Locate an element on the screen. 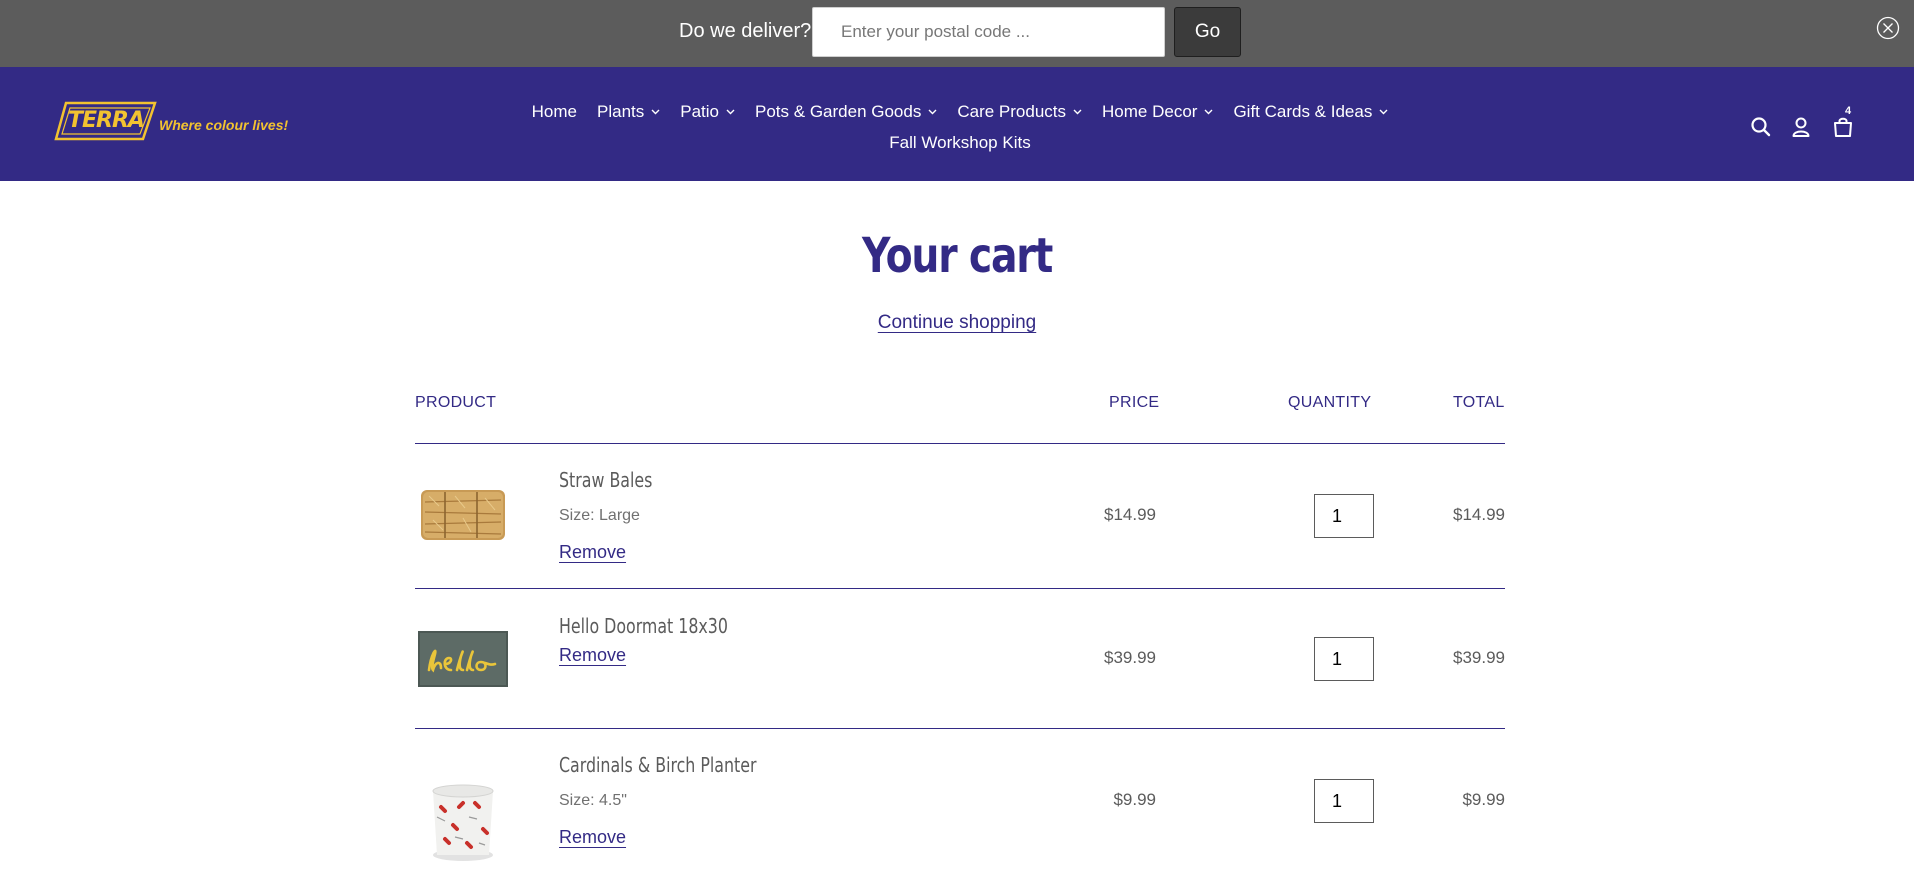 Image resolution: width=1914 pixels, height=870 pixels. product-price: $9.99 is located at coordinates (1134, 799).